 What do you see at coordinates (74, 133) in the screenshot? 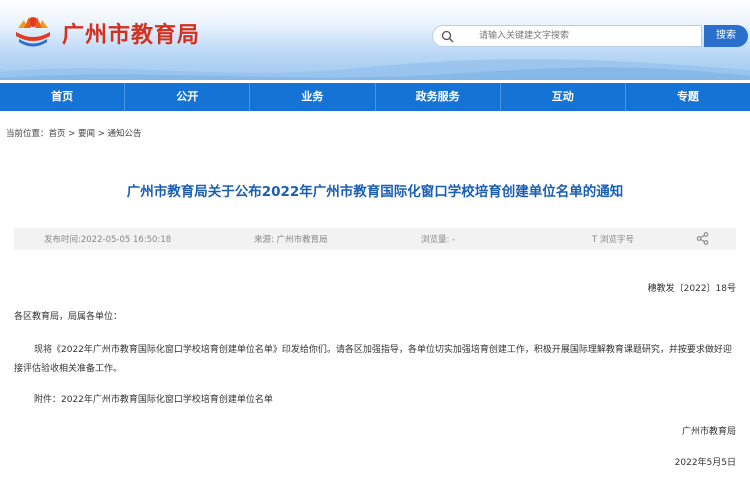
I see `breadcrumb: 当前位置：首页 > 要闻 > 通知公告` at bounding box center [74, 133].